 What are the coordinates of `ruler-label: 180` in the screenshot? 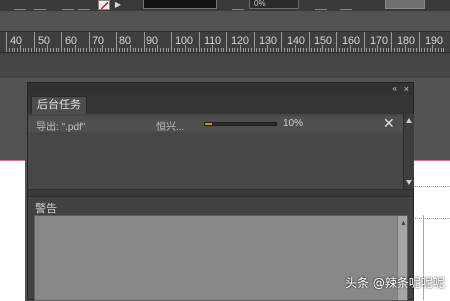 It's located at (406, 41).